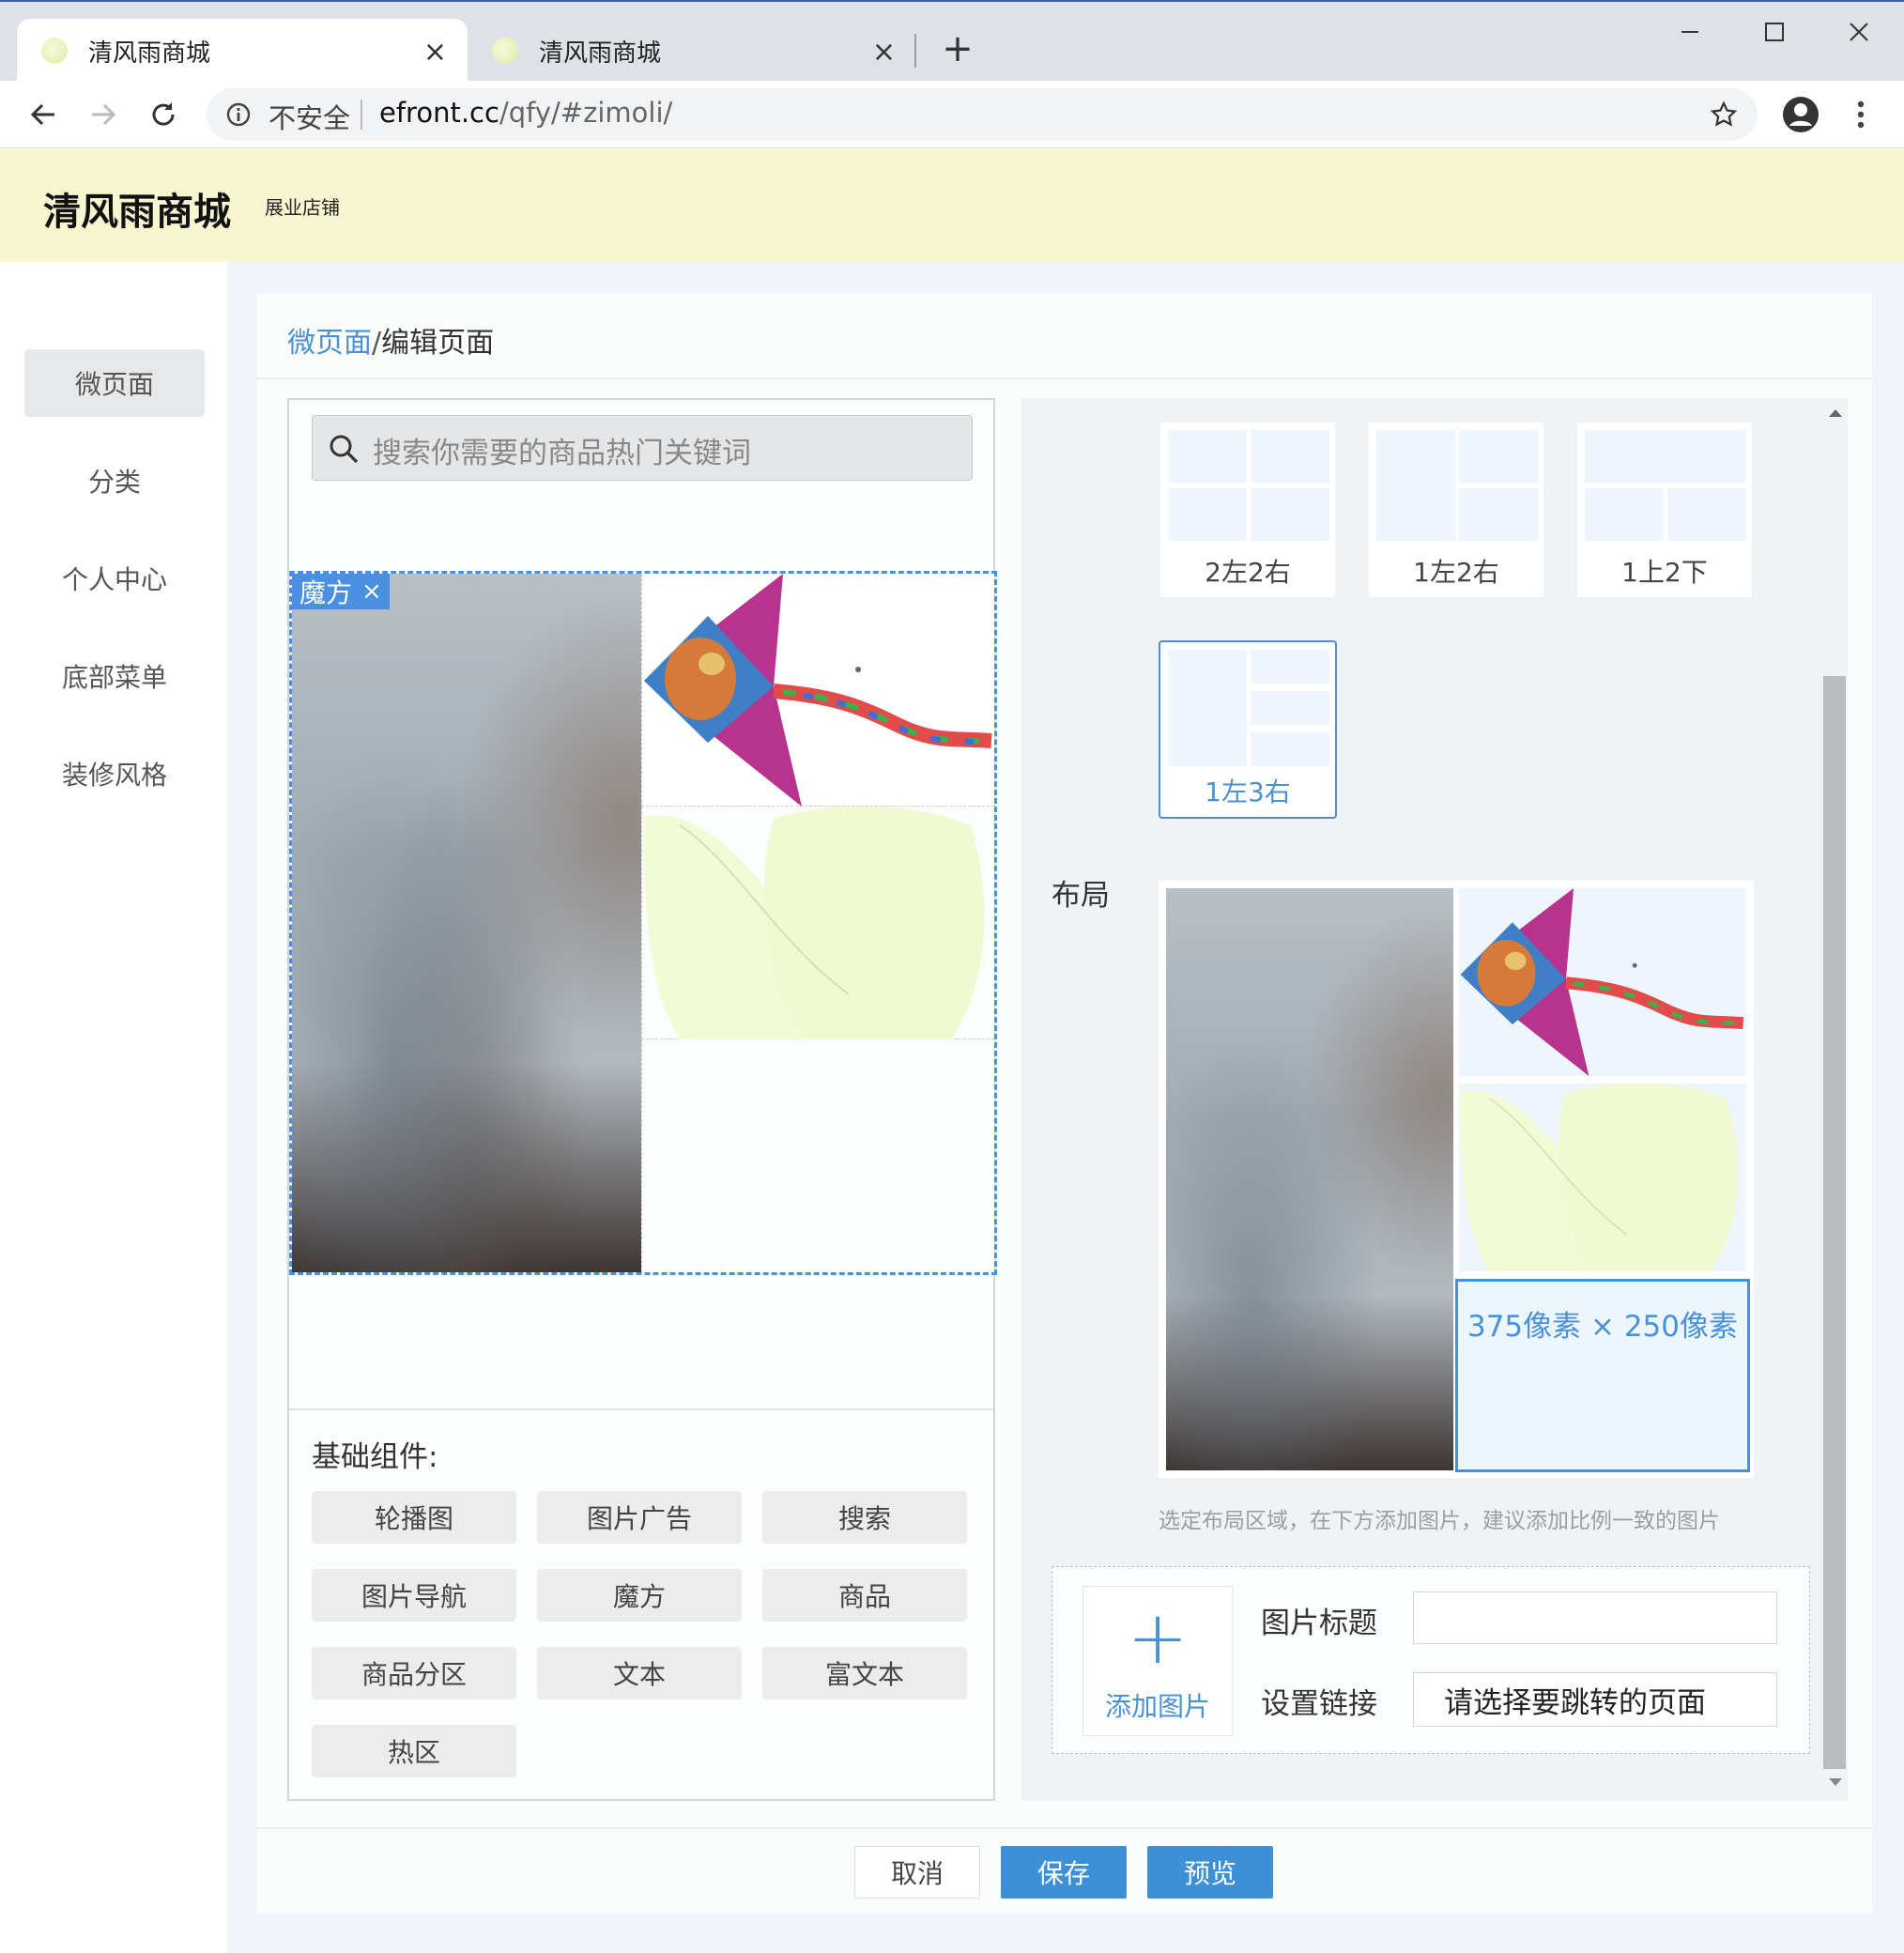  Describe the element at coordinates (957, 48) in the screenshot. I see `new-tab-icon: +` at that location.